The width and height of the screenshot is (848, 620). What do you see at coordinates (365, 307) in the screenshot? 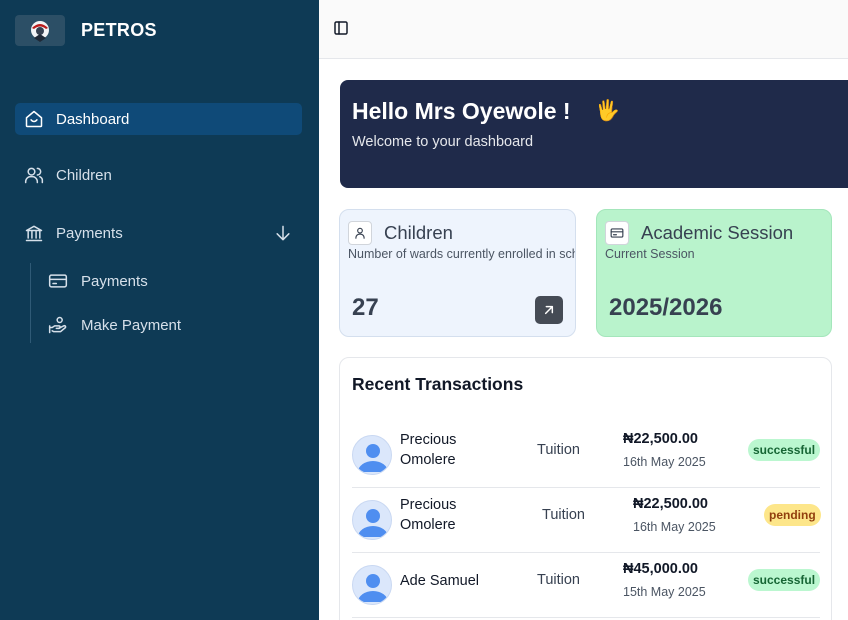
I see `children-count: 27` at bounding box center [365, 307].